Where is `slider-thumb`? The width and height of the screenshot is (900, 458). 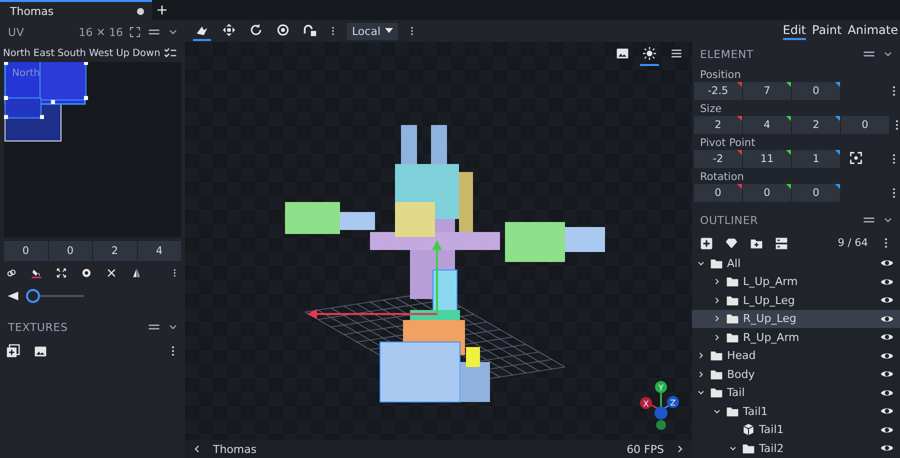
slider-thumb is located at coordinates (33, 296).